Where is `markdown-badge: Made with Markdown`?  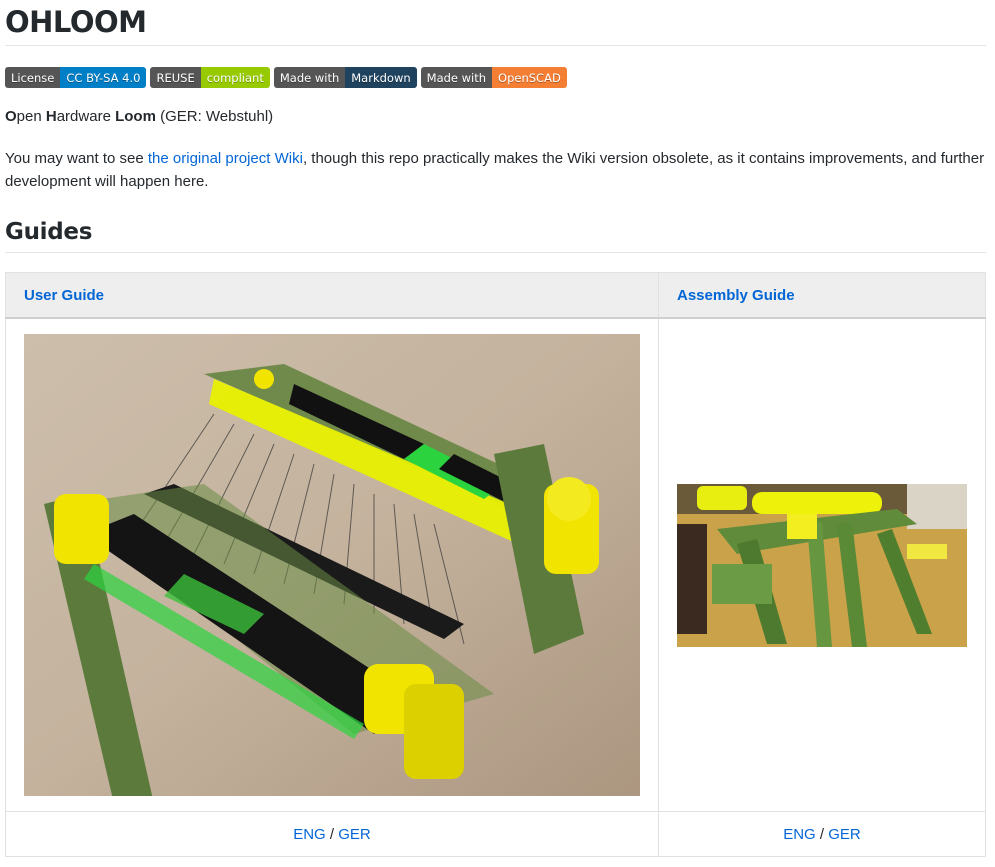
markdown-badge: Made with Markdown is located at coordinates (345, 77).